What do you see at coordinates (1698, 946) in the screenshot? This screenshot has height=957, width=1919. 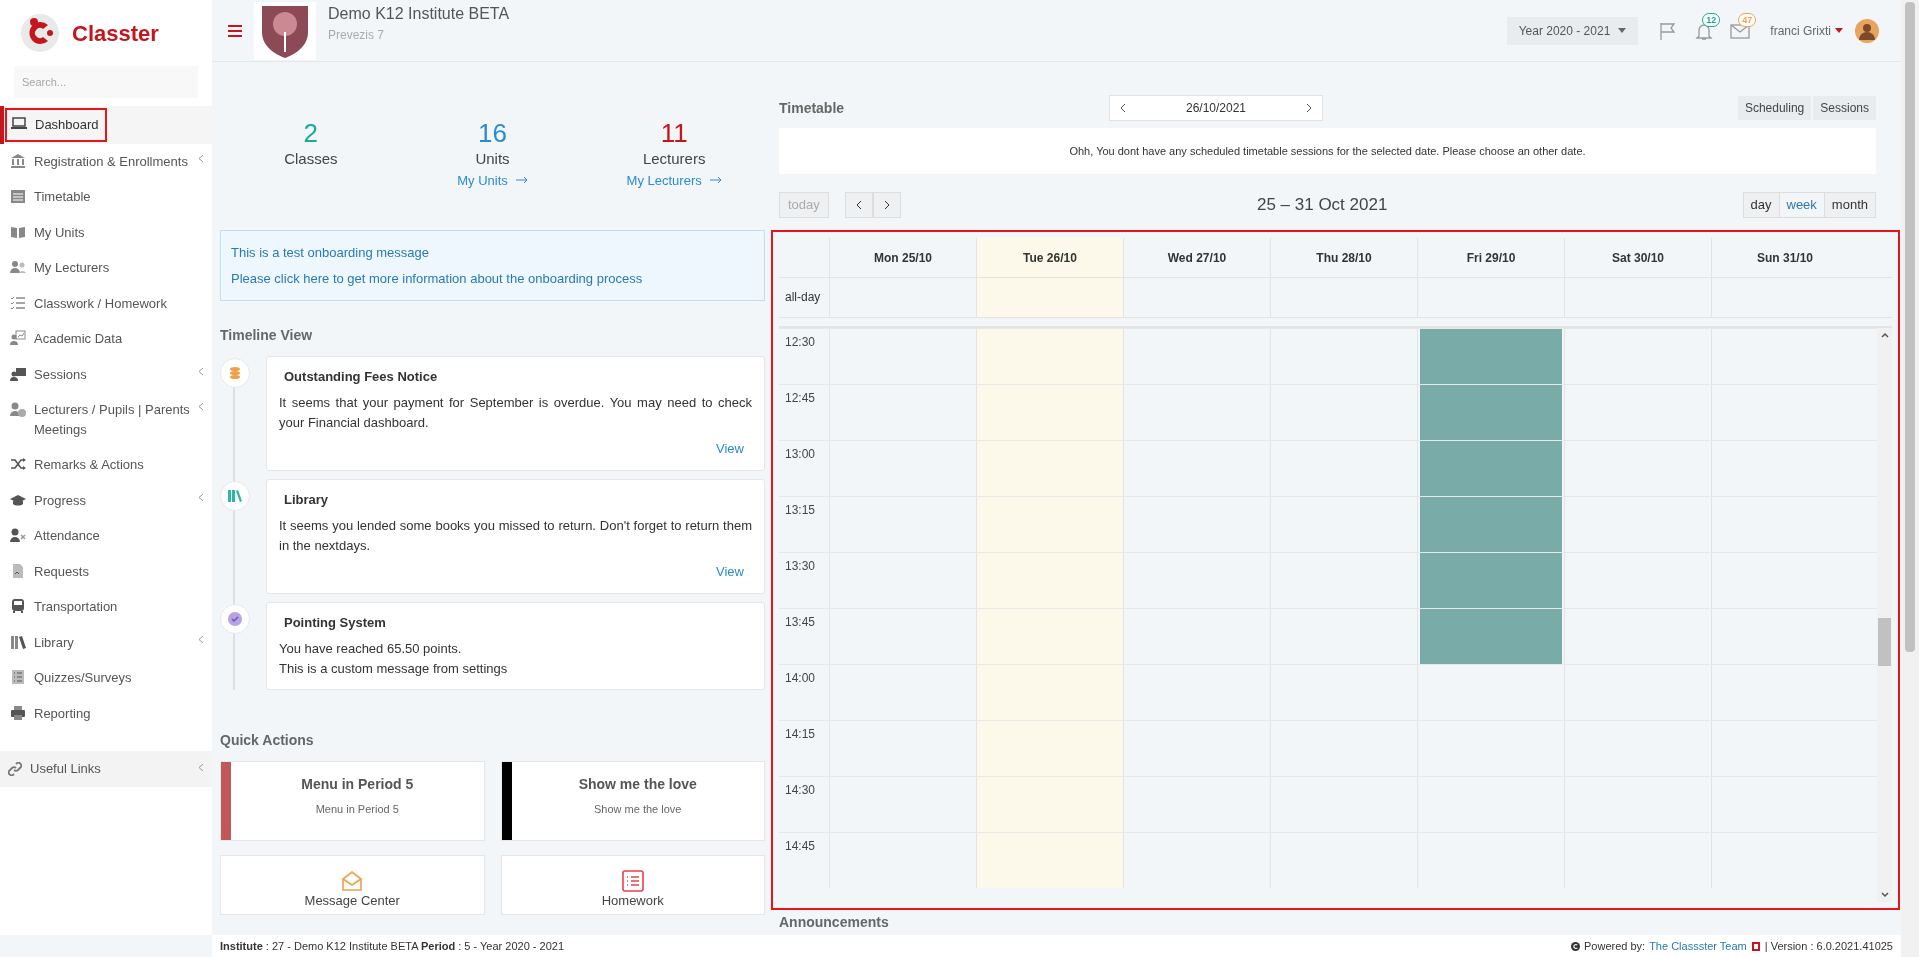 I see `team-link: The Classster Team` at bounding box center [1698, 946].